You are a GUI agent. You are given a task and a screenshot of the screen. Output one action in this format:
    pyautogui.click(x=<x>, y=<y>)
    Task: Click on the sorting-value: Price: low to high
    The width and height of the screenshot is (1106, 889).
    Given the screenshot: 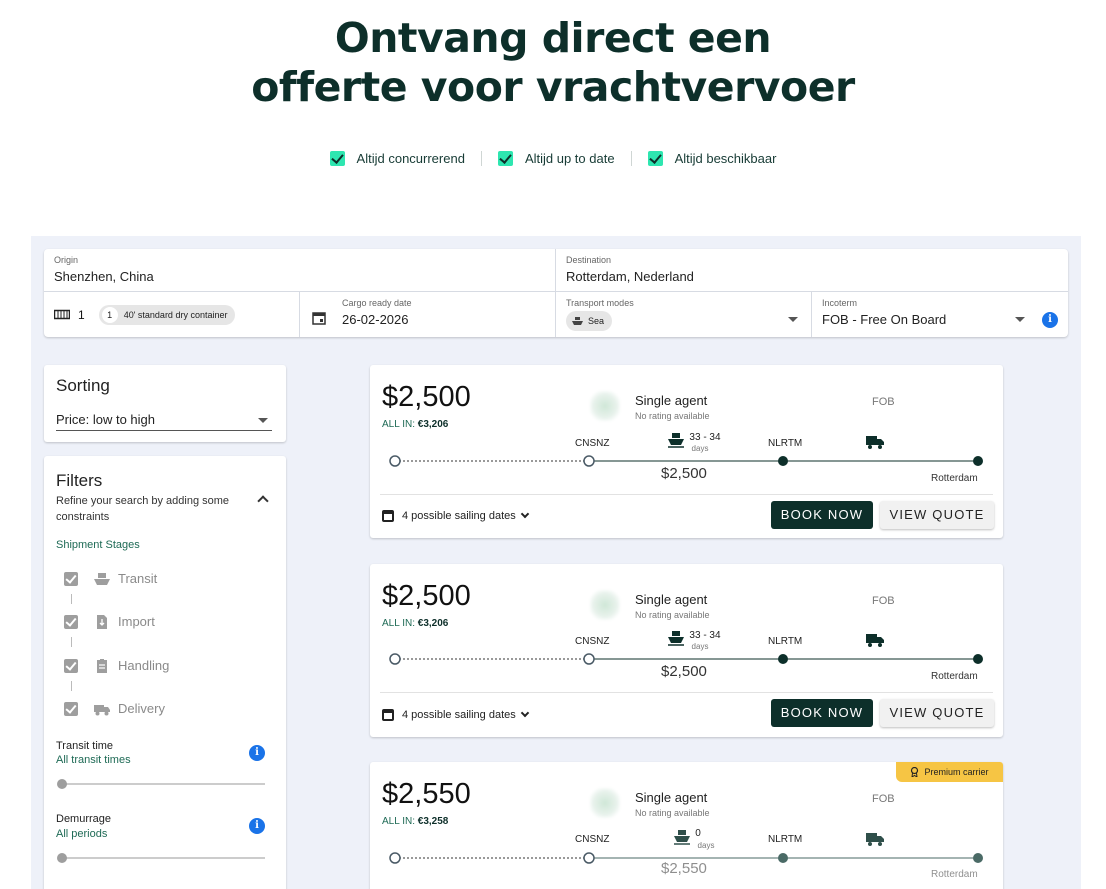 What is the action you would take?
    pyautogui.click(x=105, y=419)
    